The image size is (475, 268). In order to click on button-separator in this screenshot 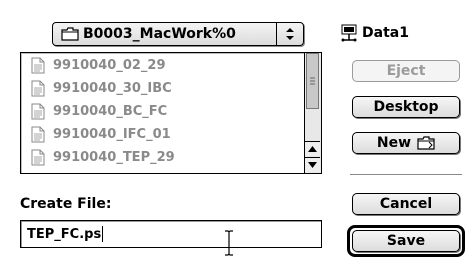, I will do `click(406, 174)`.